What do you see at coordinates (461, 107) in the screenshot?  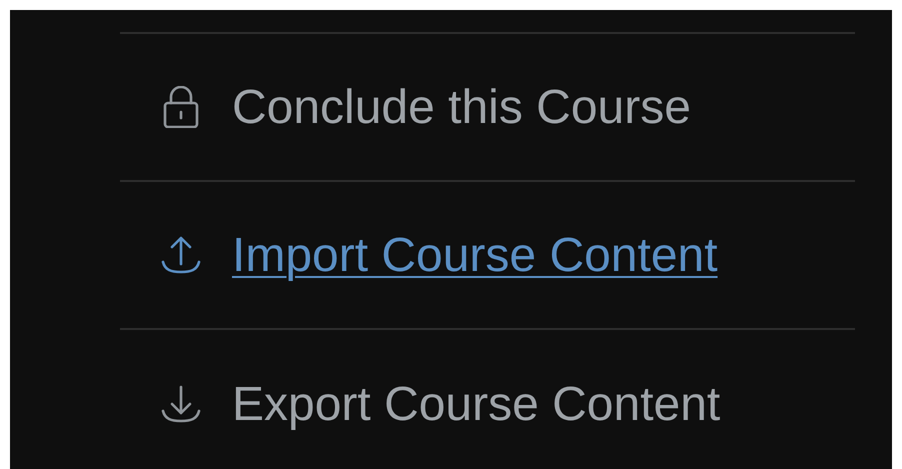 I see `menu-item-label: Conclude this Course` at bounding box center [461, 107].